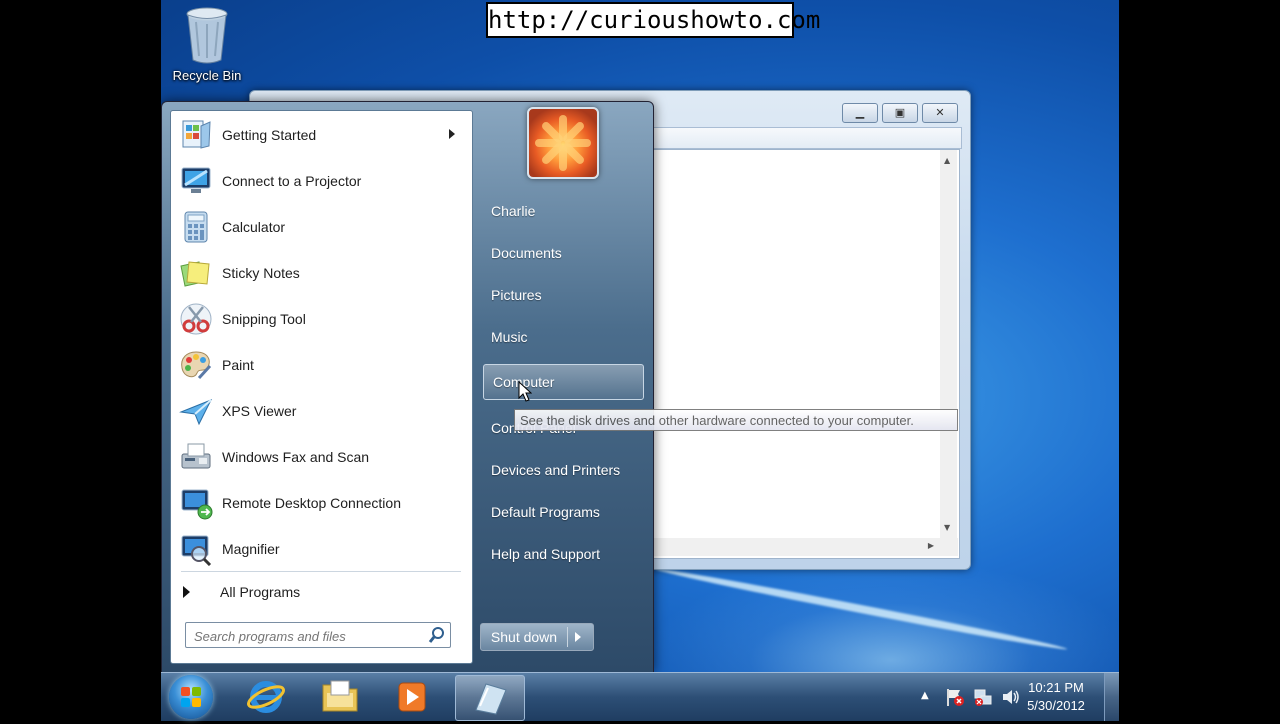 The image size is (1280, 724). I want to click on start-button, so click(191, 697).